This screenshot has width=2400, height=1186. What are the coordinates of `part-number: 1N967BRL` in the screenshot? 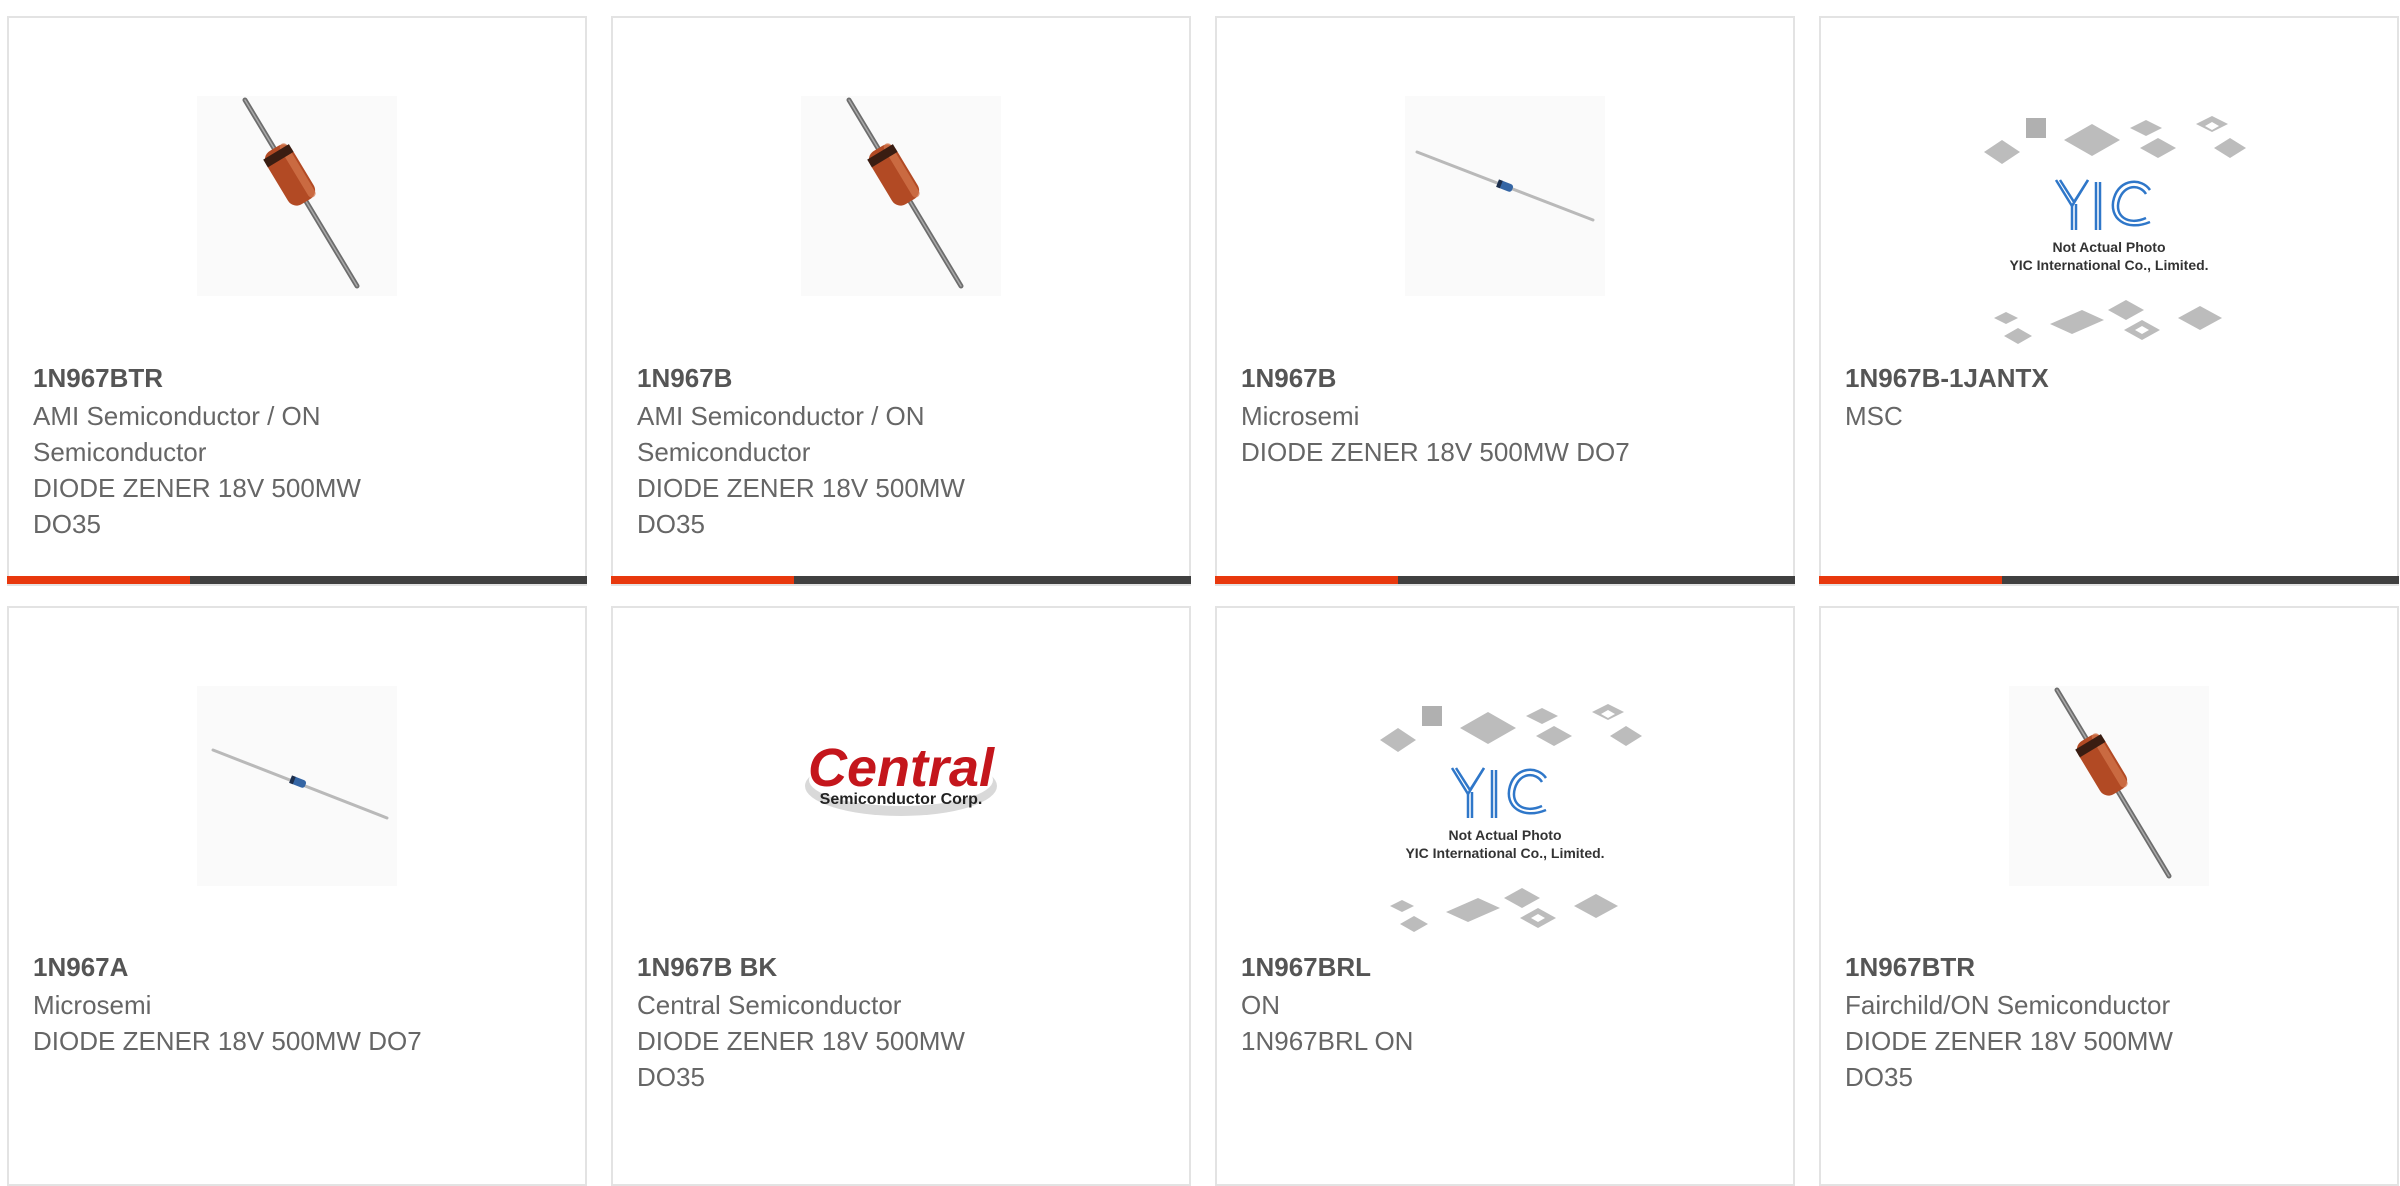 It's located at (1432, 967).